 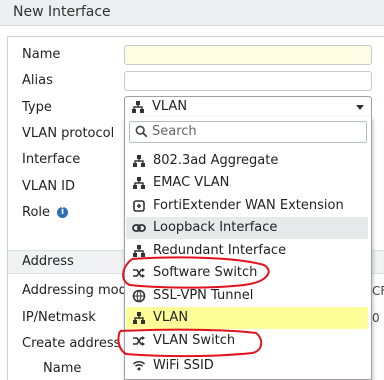 I want to click on name-input, so click(x=248, y=55).